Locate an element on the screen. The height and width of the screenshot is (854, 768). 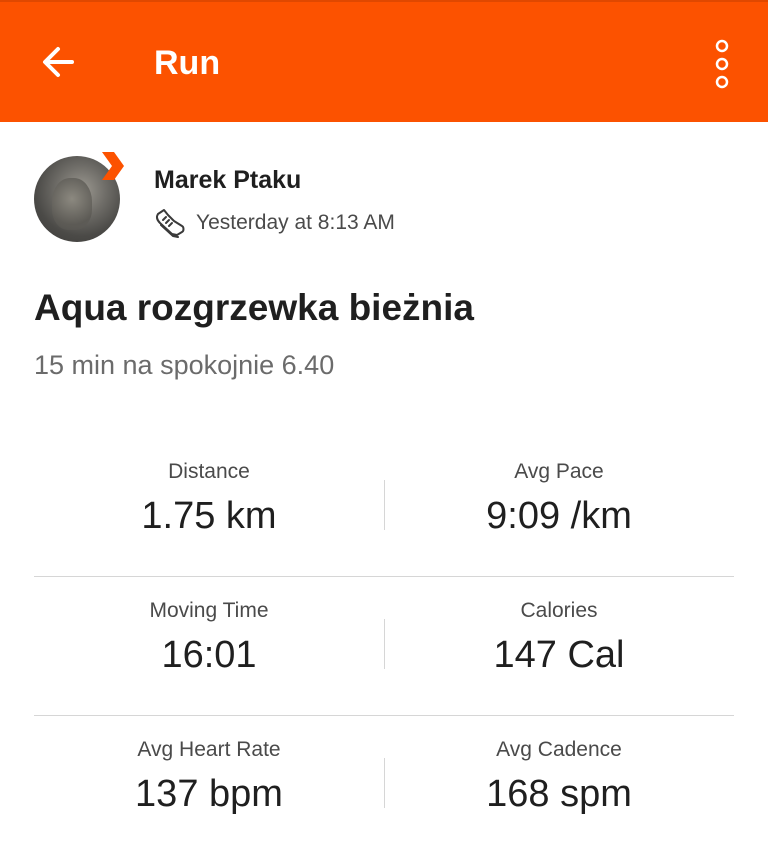
athlete-avatar-area is located at coordinates (80, 197).